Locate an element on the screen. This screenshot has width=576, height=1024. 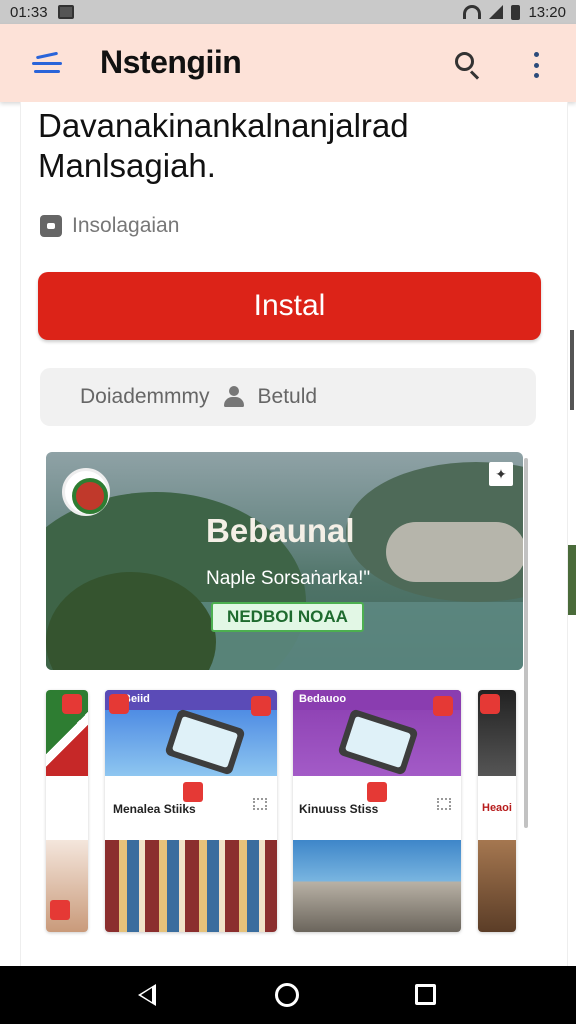
status-time-right: 13:20 is located at coordinates (547, 12).